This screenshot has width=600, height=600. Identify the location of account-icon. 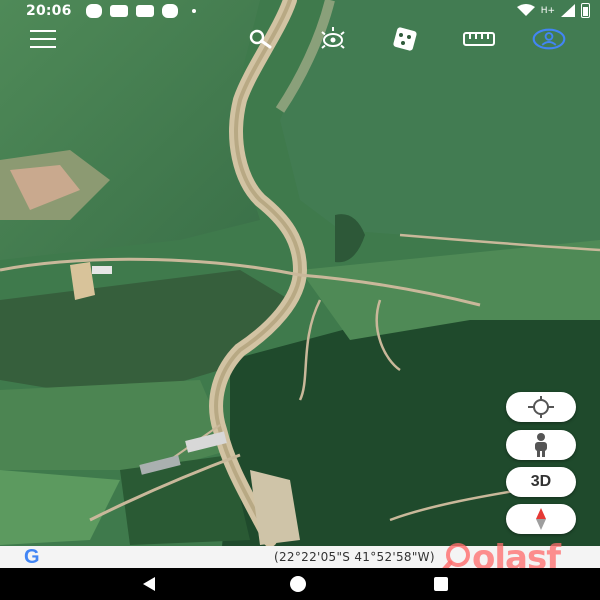
(549, 39).